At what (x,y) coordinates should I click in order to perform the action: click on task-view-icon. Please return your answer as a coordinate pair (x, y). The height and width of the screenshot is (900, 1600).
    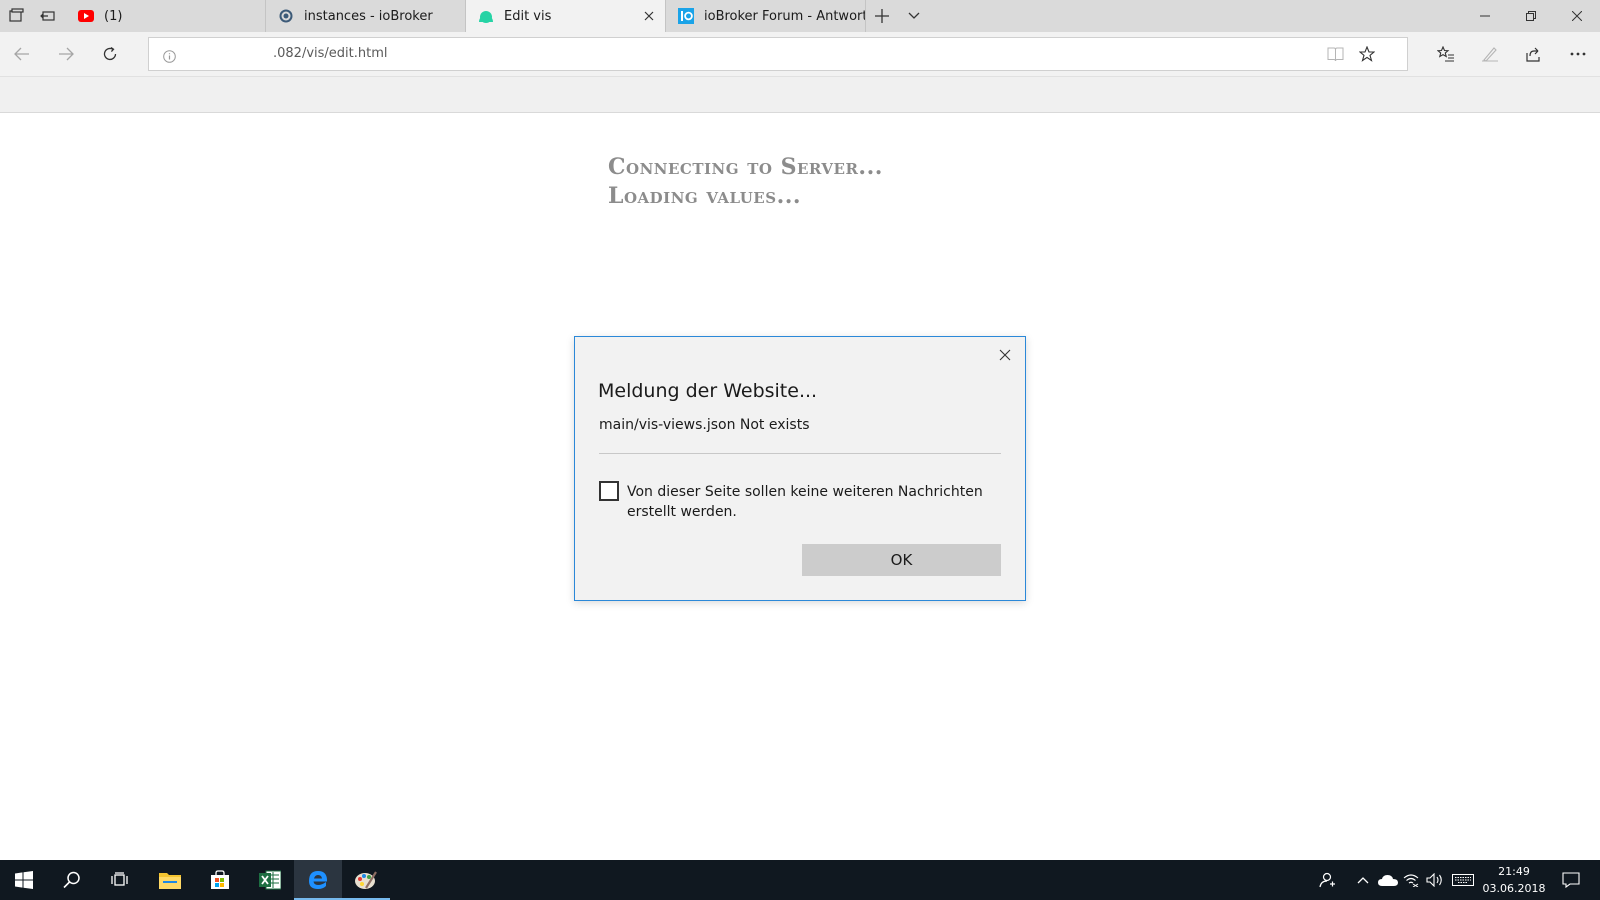
    Looking at the image, I should click on (120, 880).